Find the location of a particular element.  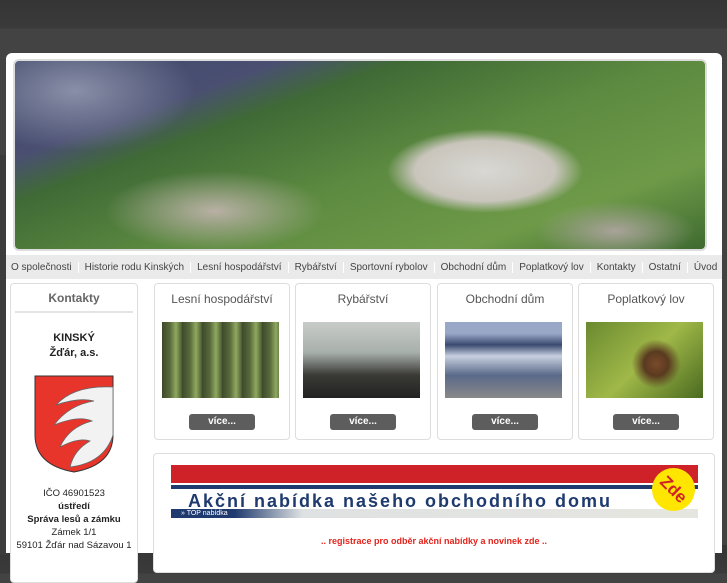

fishing-photo is located at coordinates (361, 360).